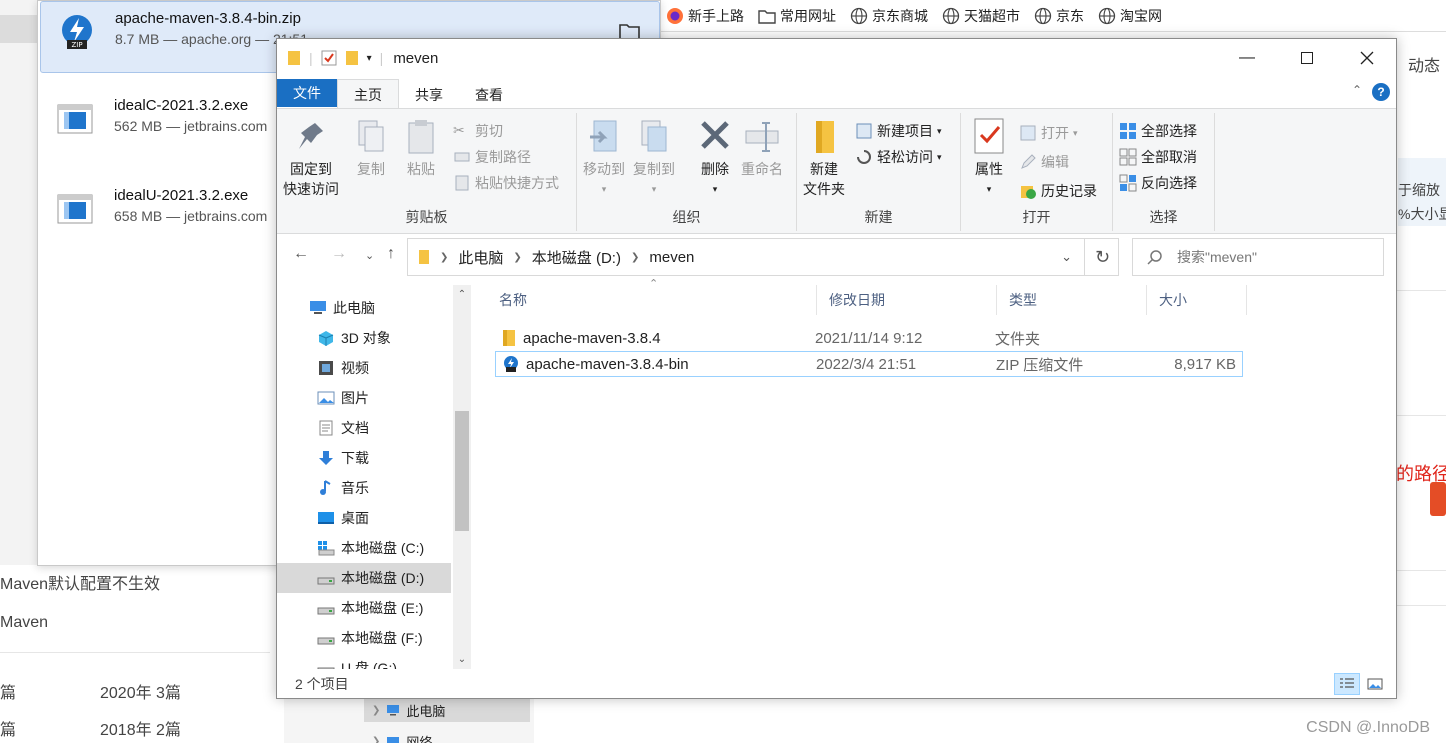  What do you see at coordinates (480, 257) in the screenshot?
I see `breadcrumb-this-pc: 此电脑` at bounding box center [480, 257].